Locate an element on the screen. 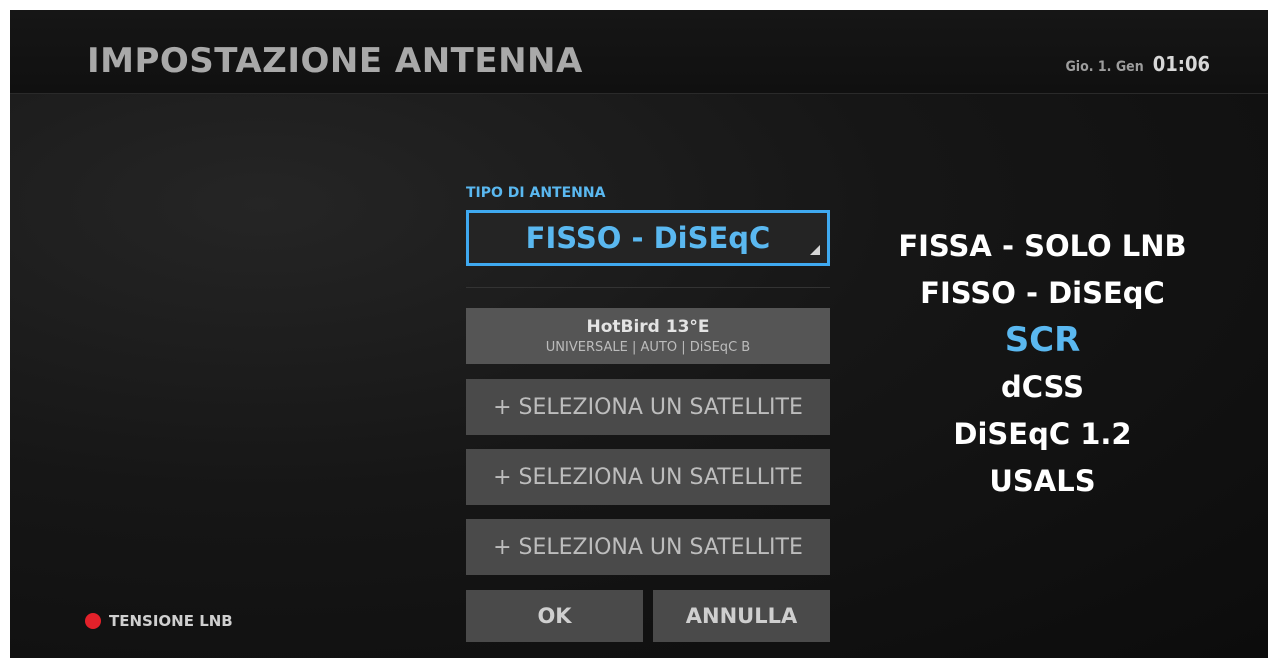  clock: Gio. 1. Gen 01:06 is located at coordinates (1137, 64).